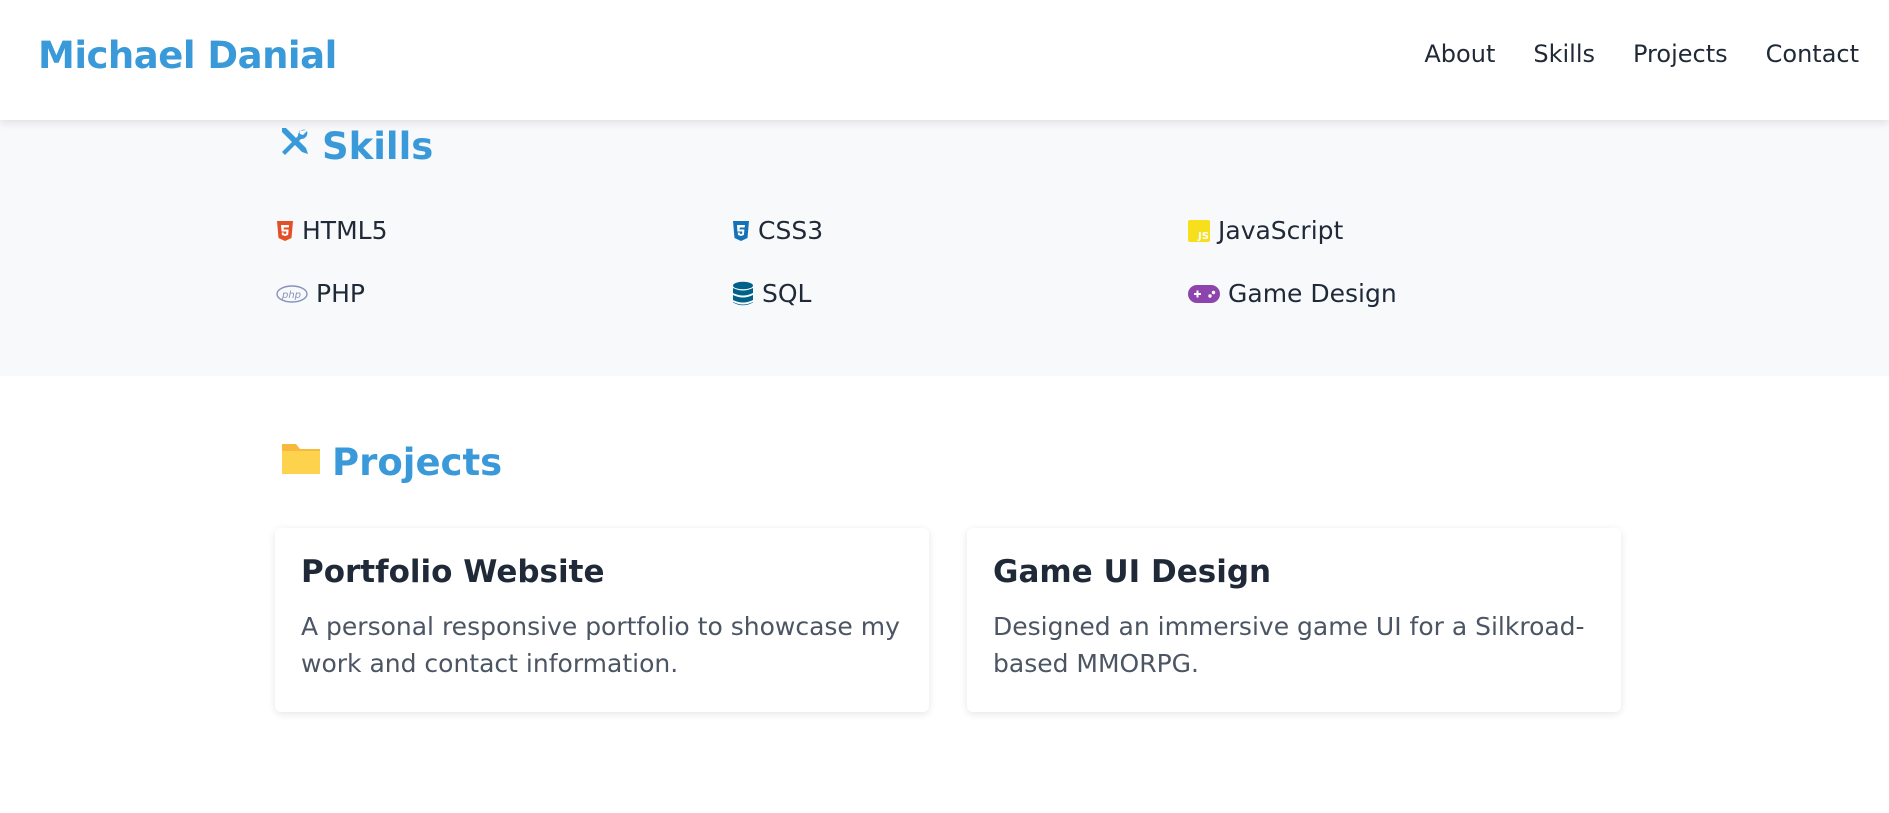  What do you see at coordinates (741, 231) in the screenshot?
I see `css3-icon` at bounding box center [741, 231].